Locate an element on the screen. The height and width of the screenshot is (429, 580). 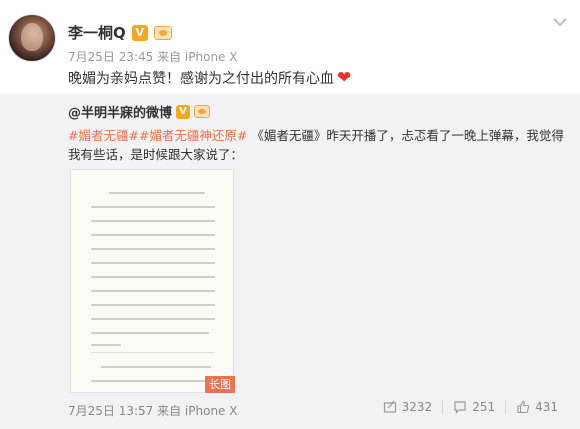
post-text: 晚媚为亲妈点赞！感谢为之付出的所有心血 ❤ is located at coordinates (209, 78).